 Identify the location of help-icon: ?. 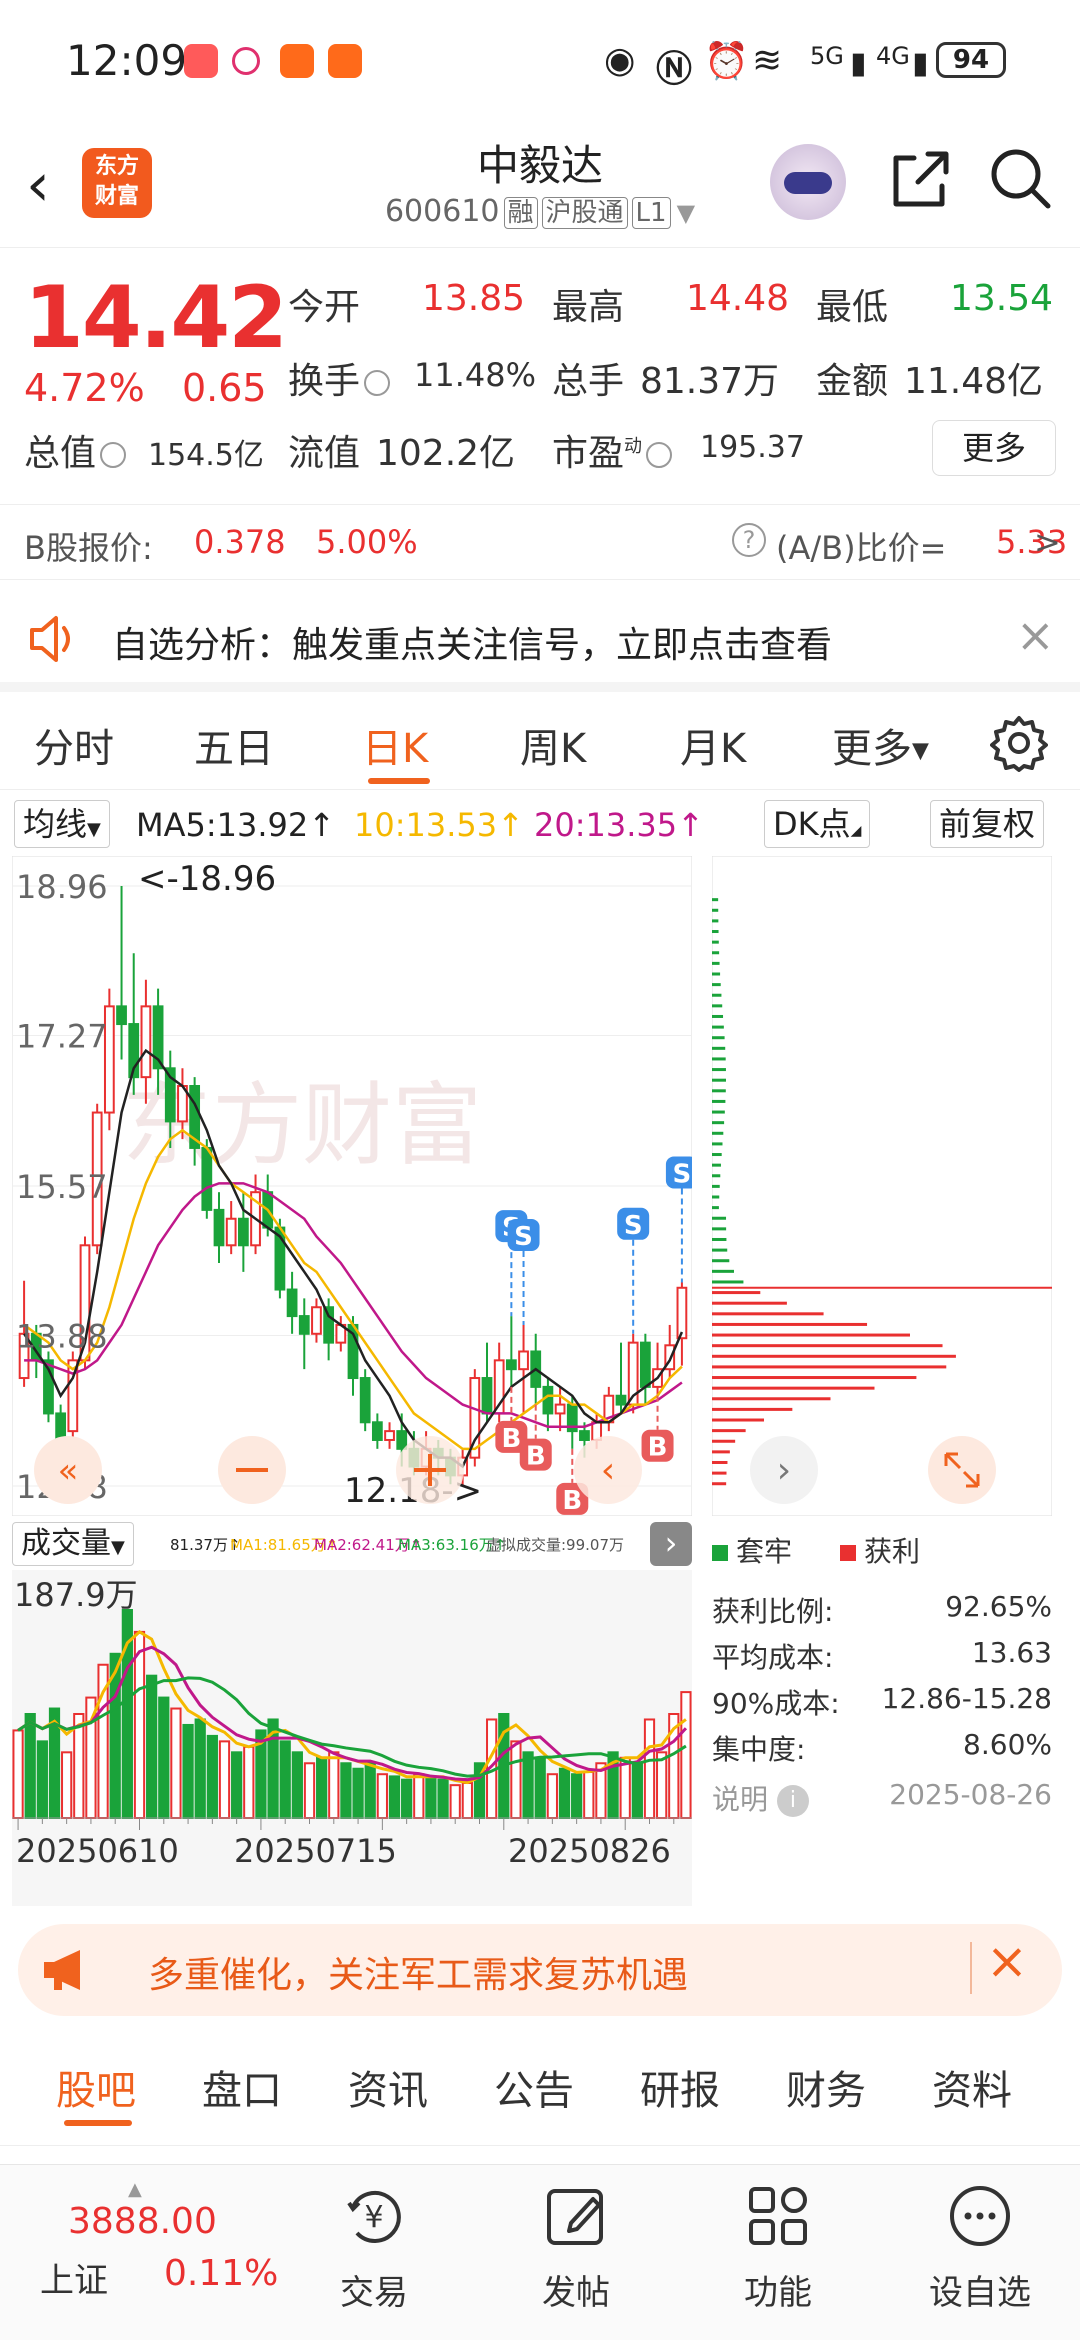
(749, 540).